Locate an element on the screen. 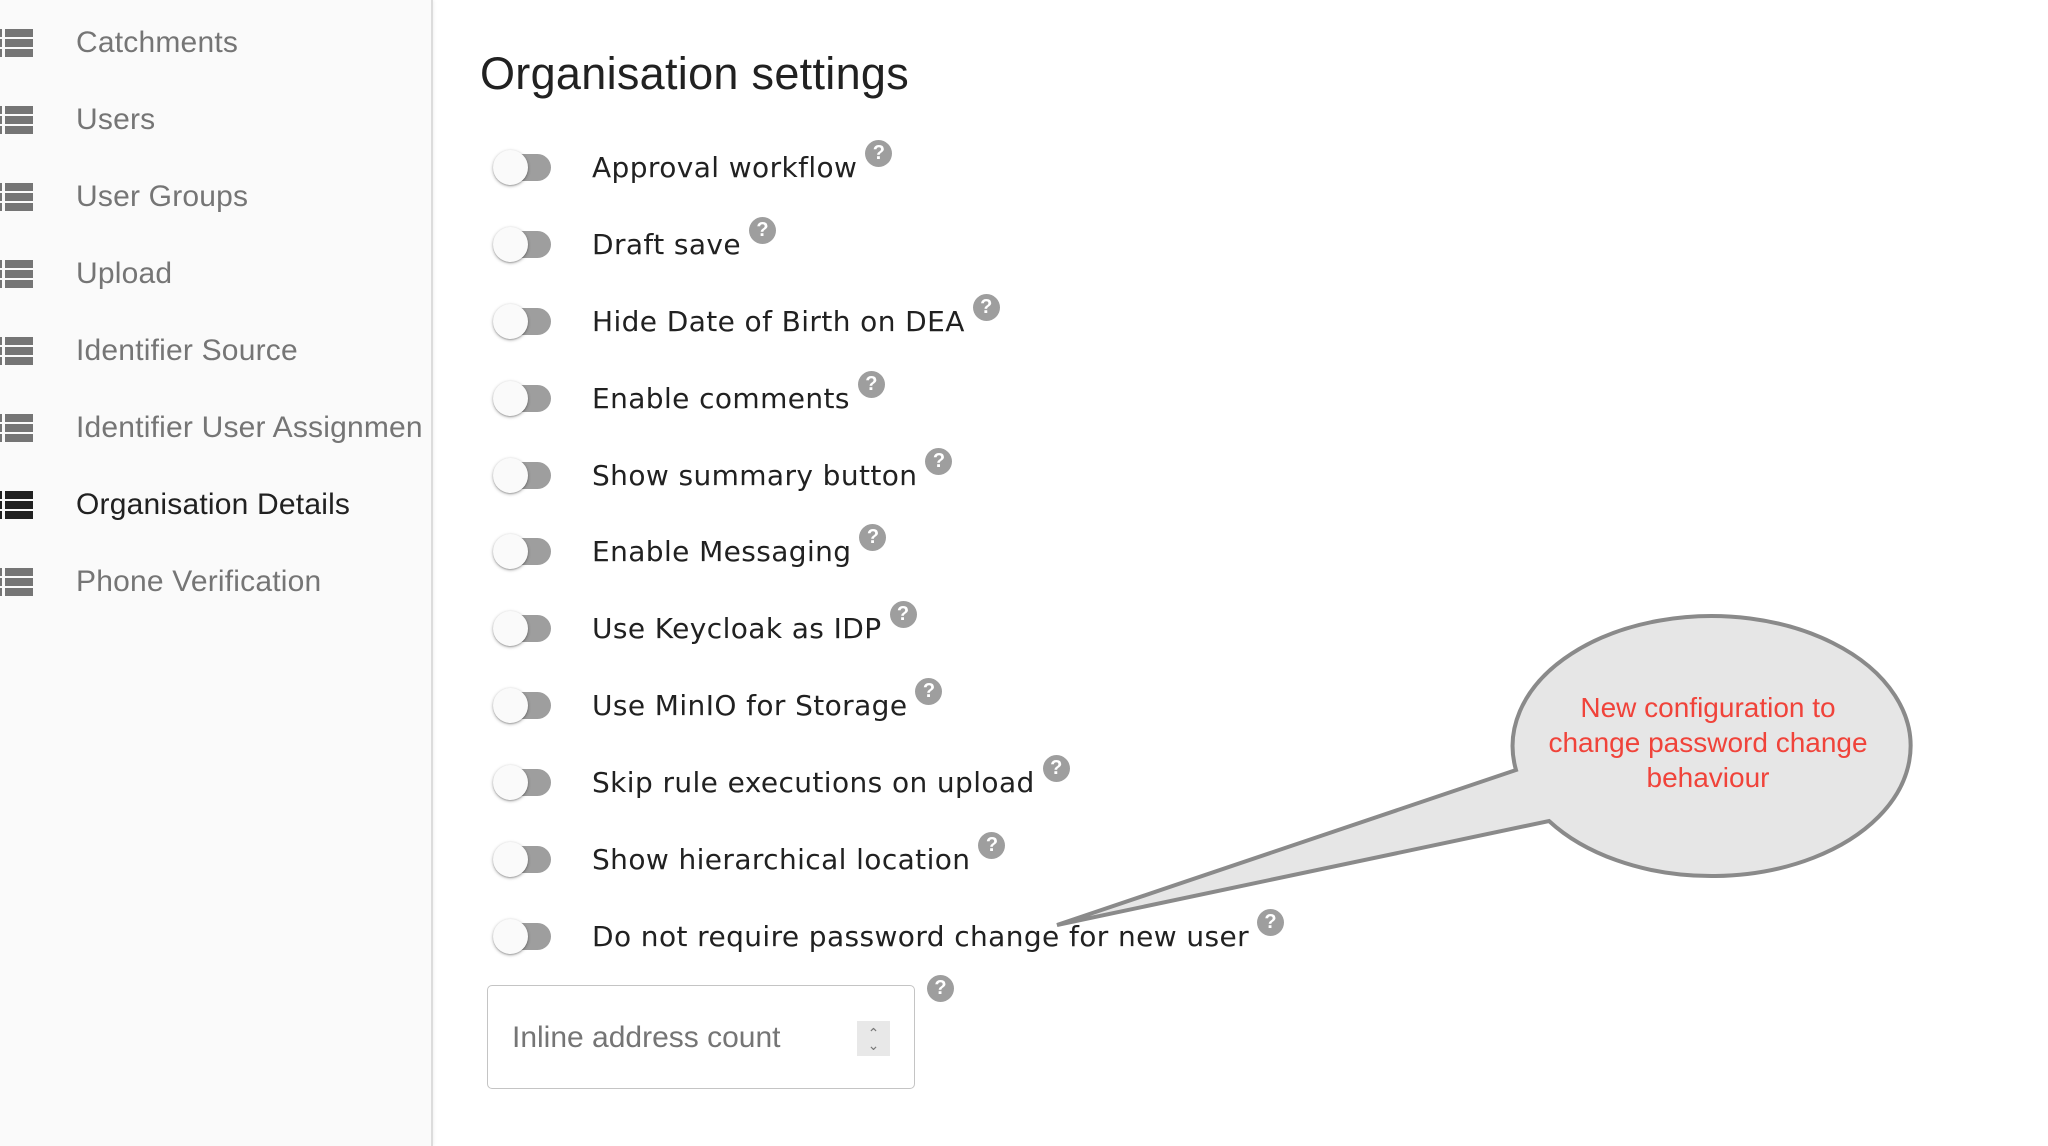 This screenshot has width=2048, height=1146. no-password-change-toggle is located at coordinates (523, 936).